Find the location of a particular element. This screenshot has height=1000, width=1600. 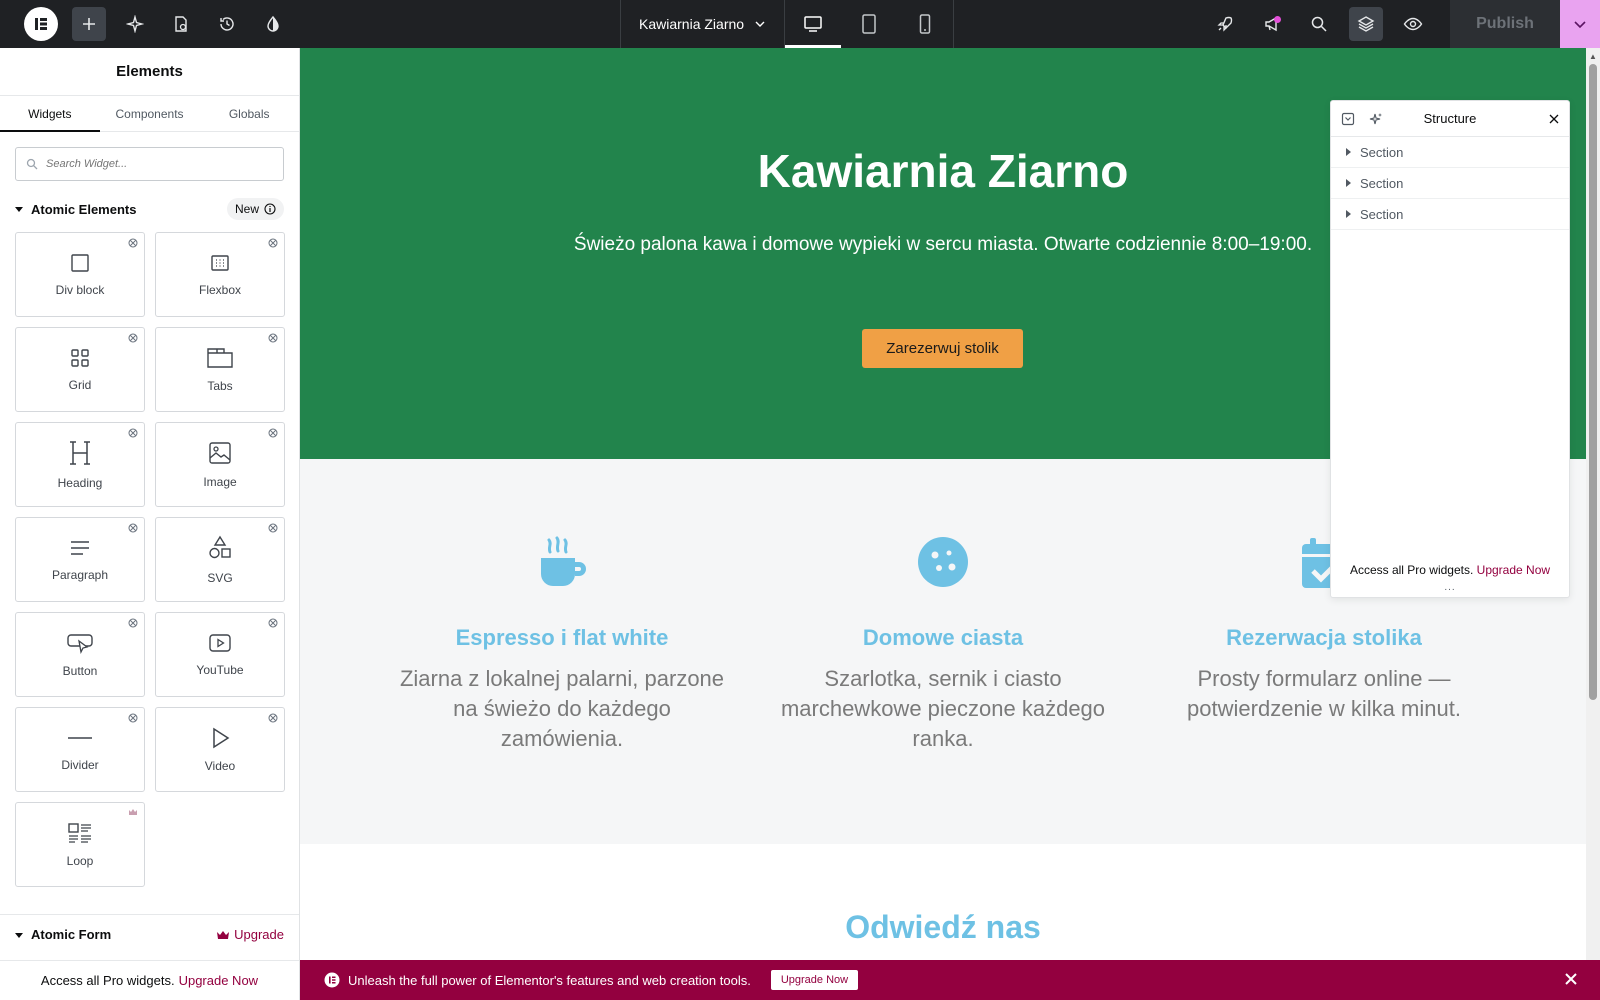

top-bar-right: Publish is located at coordinates (1397, 24).